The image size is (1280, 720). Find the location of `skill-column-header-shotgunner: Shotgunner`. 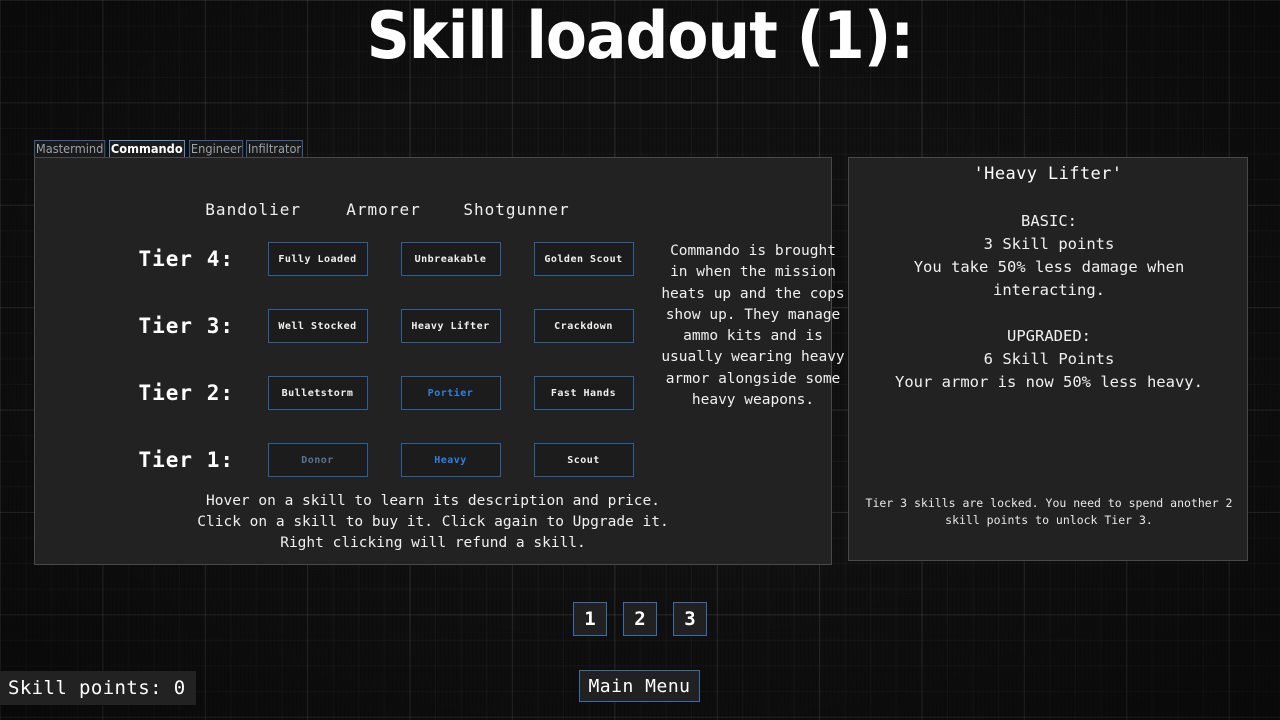

skill-column-header-shotgunner: Shotgunner is located at coordinates (516, 209).